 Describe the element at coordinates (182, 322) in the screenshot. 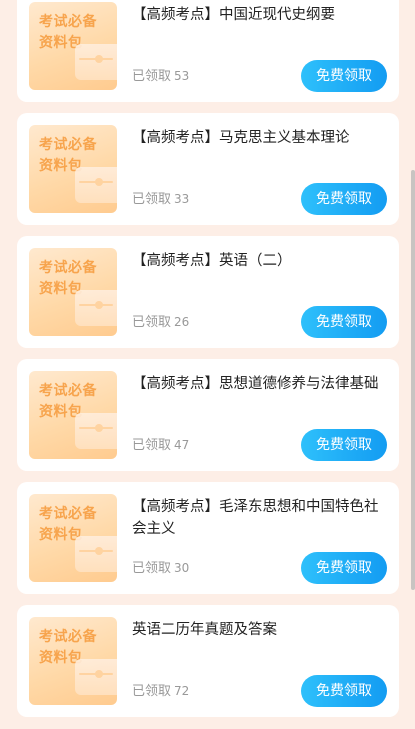

I see `claimed-count: 26` at that location.